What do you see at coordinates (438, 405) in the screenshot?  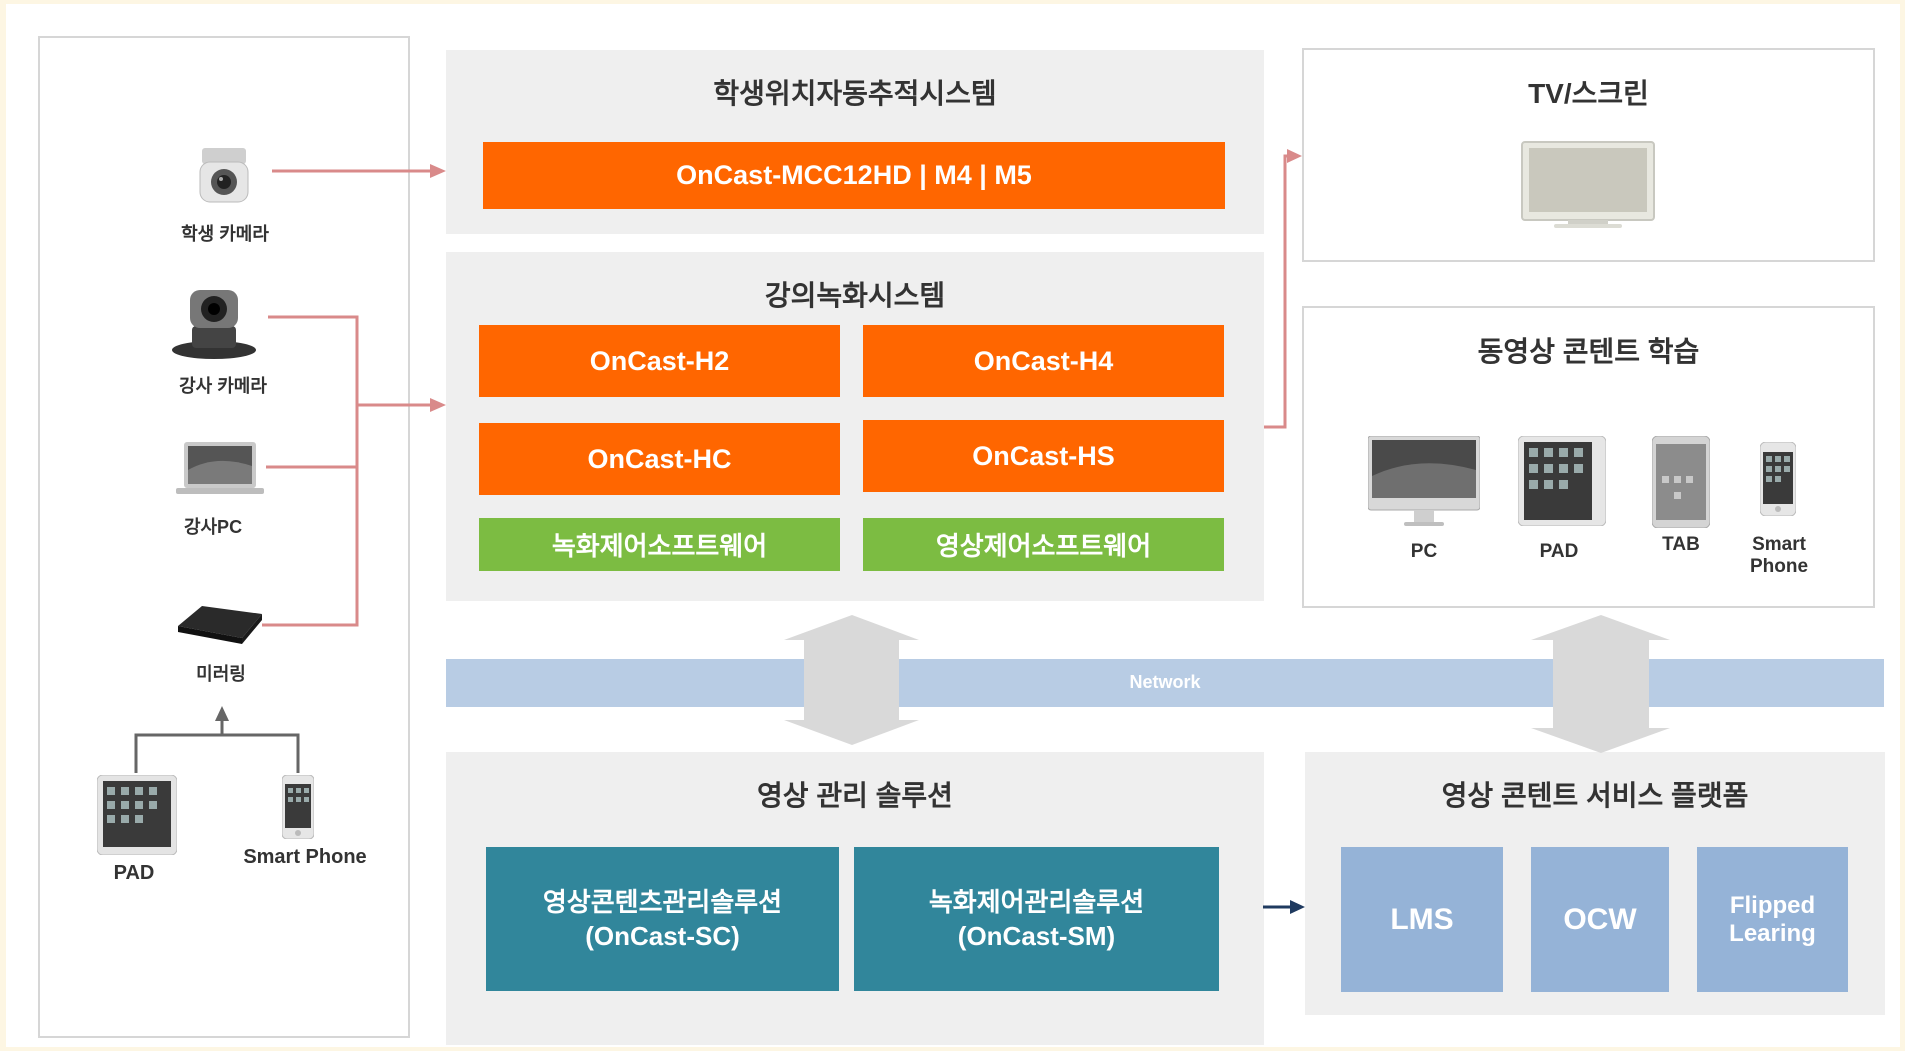 I see `recording-arrowhead` at bounding box center [438, 405].